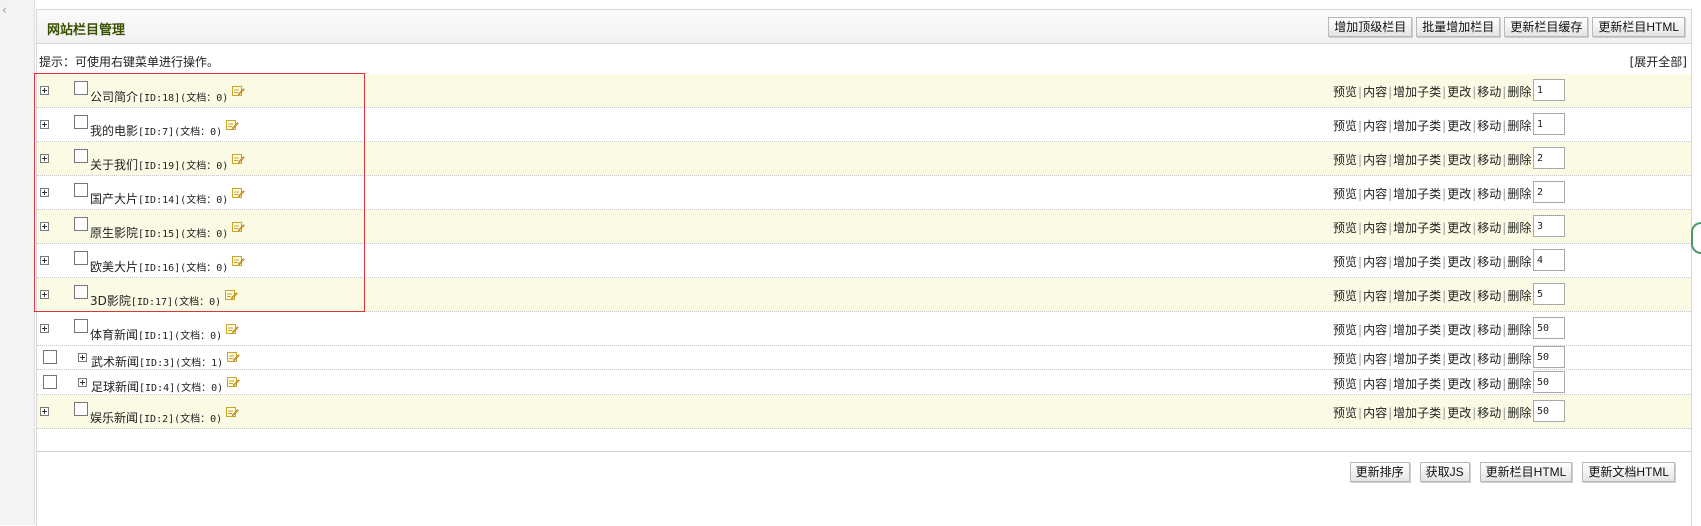 Image resolution: width=1701 pixels, height=526 pixels. What do you see at coordinates (864, 125) in the screenshot?
I see `category-row: 我的电影[ID:7](文档：0) 预览|内容|增加子类|更改|移动|删除` at bounding box center [864, 125].